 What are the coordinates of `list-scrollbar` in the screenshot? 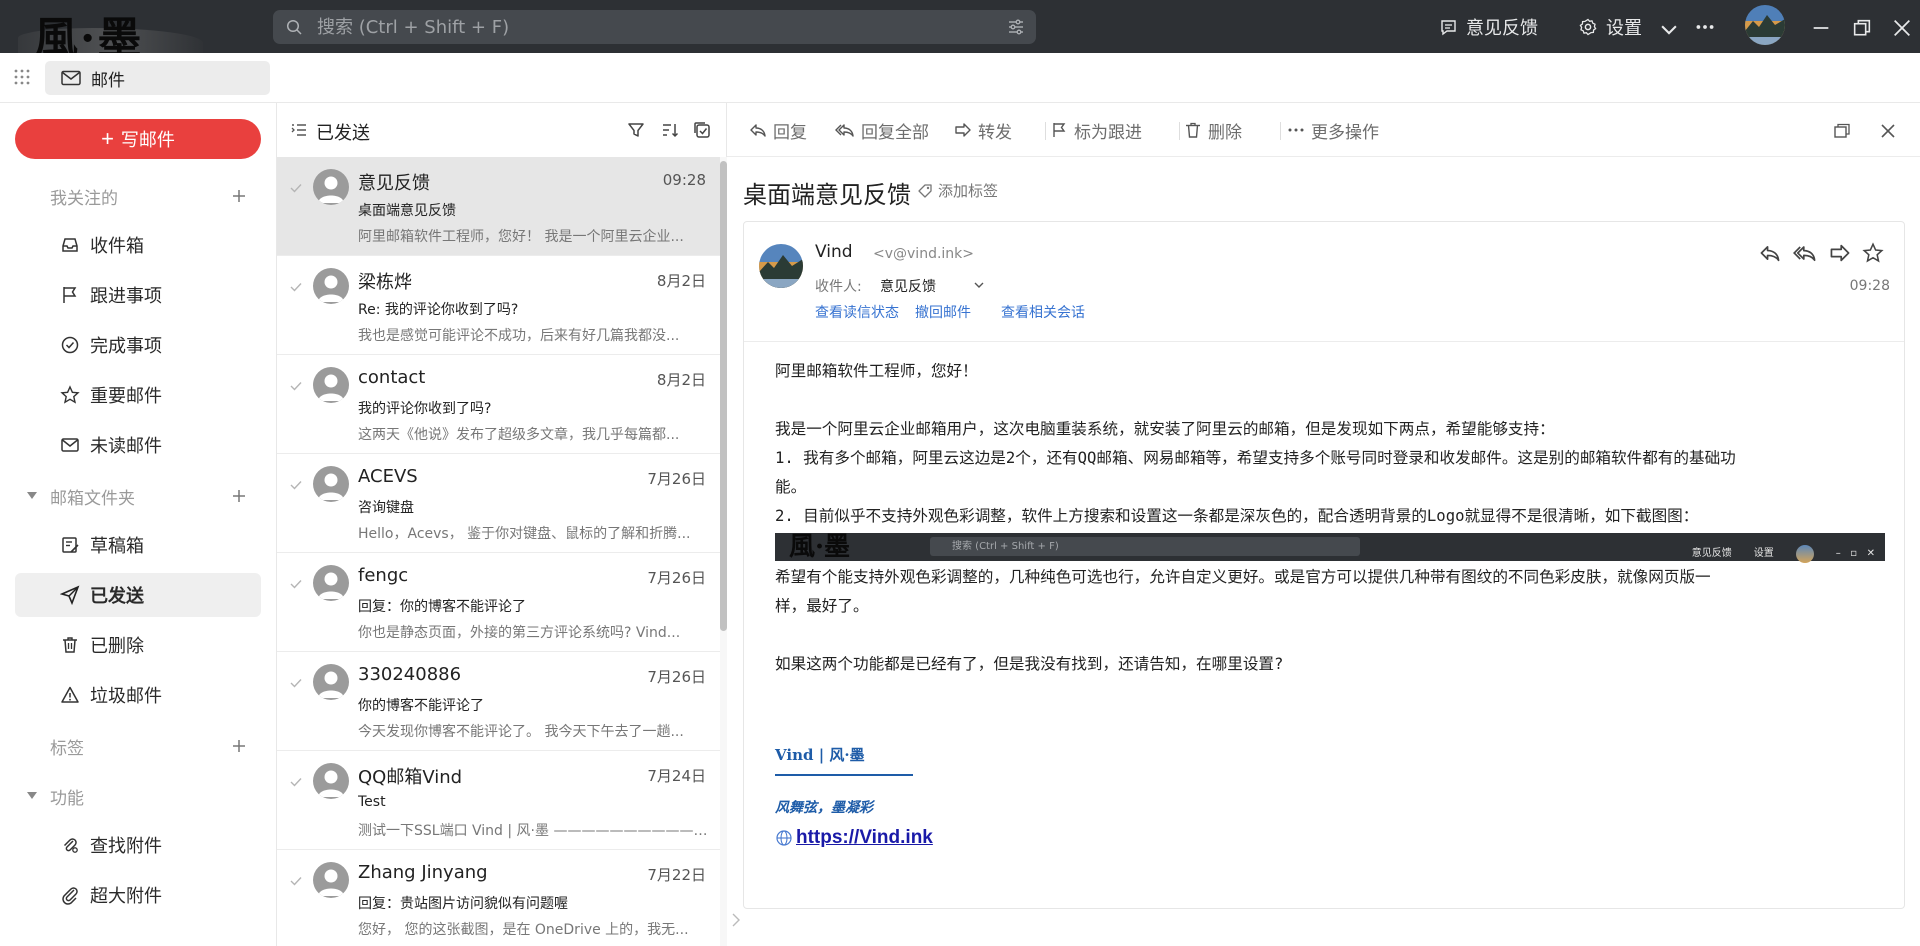 It's located at (723, 551).